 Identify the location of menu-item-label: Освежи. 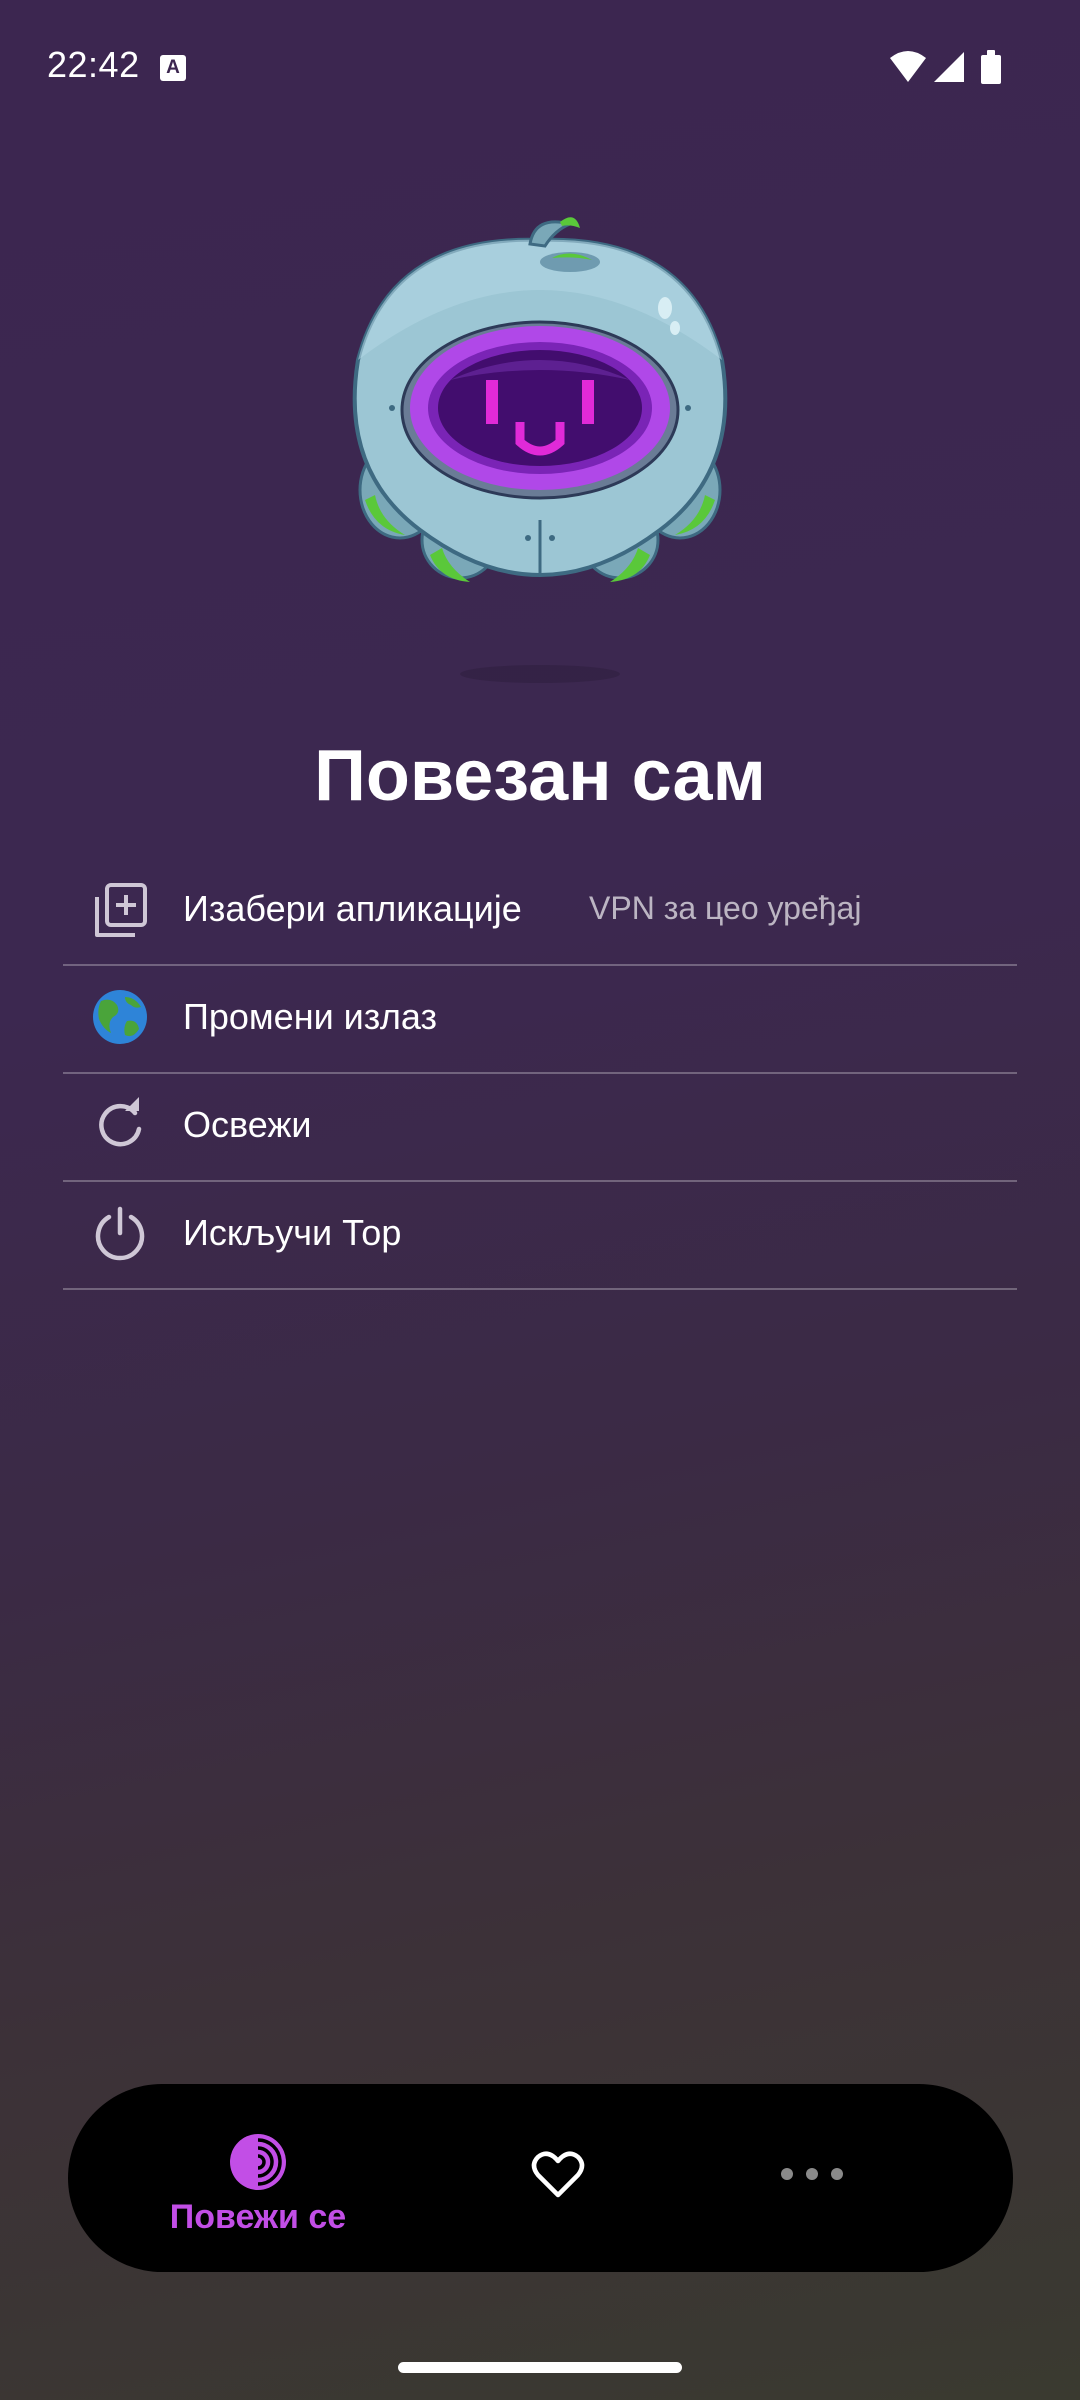
(247, 1124).